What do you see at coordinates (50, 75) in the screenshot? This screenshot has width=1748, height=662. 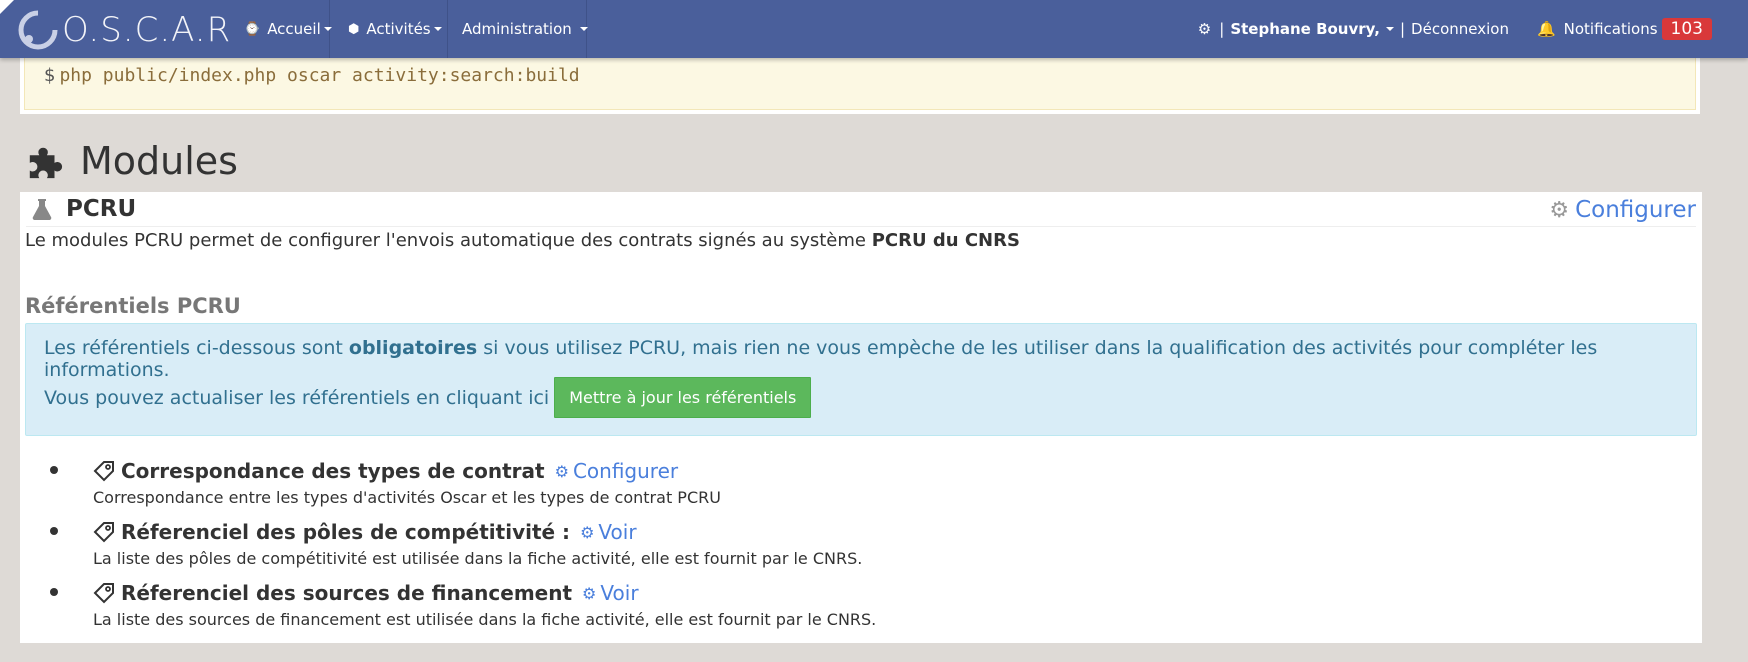 I see `command-prompt: $` at bounding box center [50, 75].